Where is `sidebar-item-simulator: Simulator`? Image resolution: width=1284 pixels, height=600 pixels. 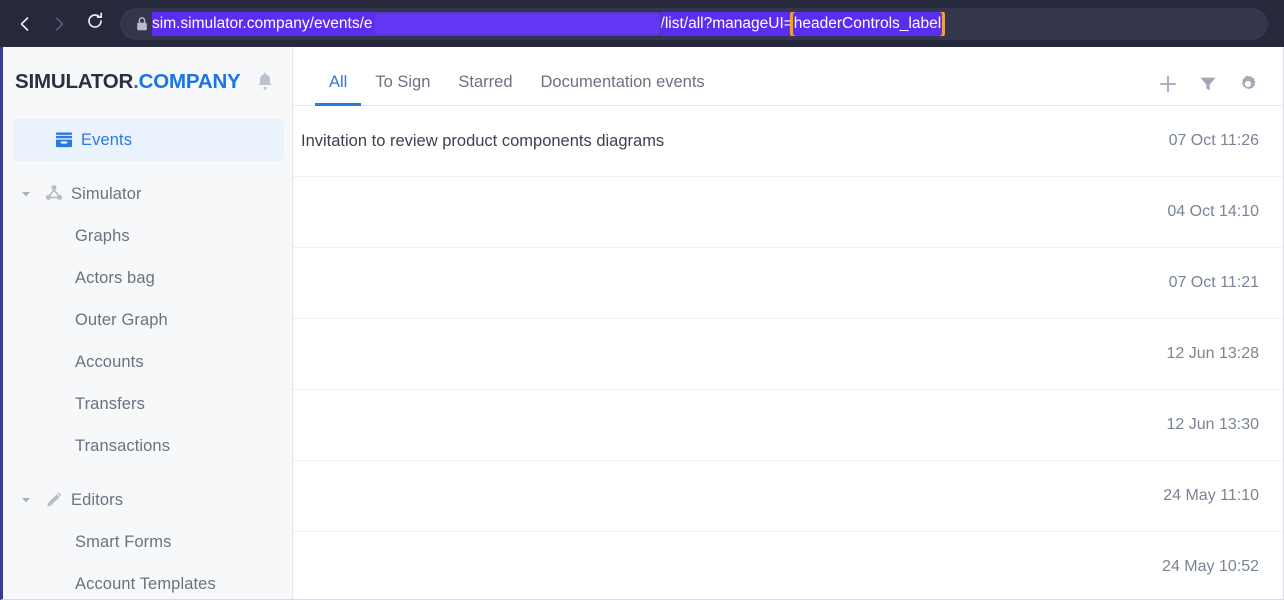
sidebar-item-simulator: Simulator is located at coordinates (147, 194).